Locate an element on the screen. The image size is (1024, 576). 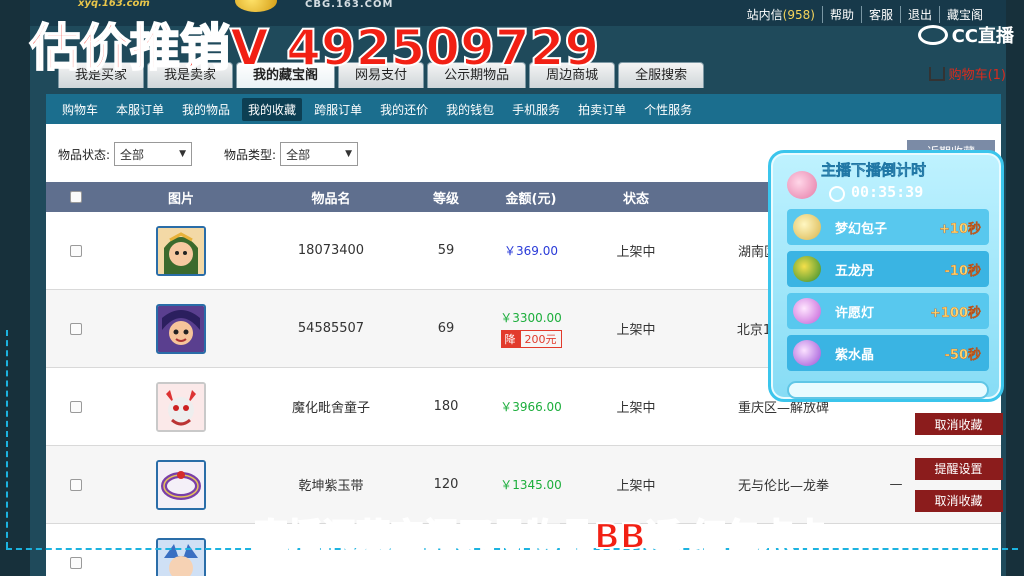
inbox-link: 站内信(958) is located at coordinates (781, 14).